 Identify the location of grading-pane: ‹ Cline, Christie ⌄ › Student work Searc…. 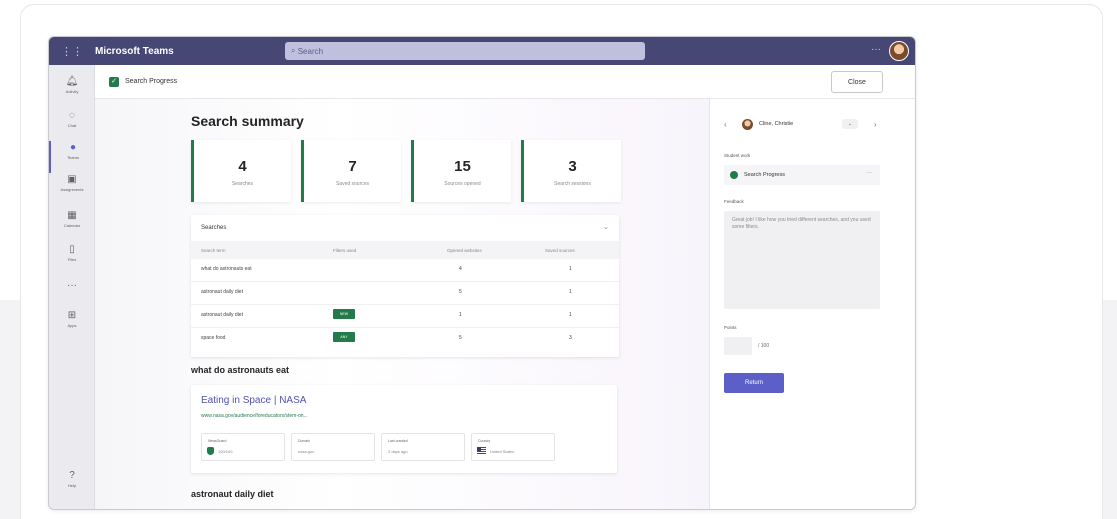
(812, 304).